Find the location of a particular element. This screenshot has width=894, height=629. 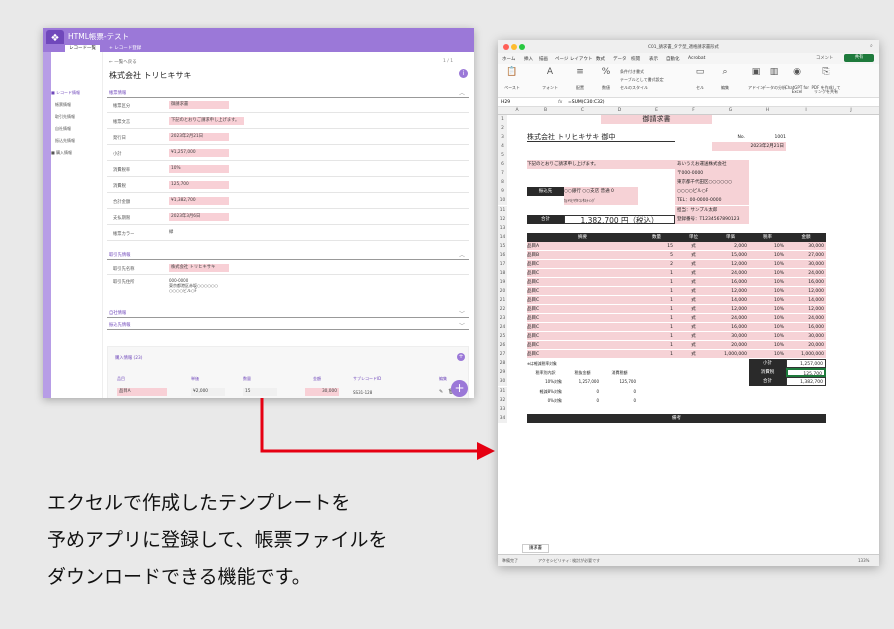

menu-item-6: 校閲 is located at coordinates (635, 59).